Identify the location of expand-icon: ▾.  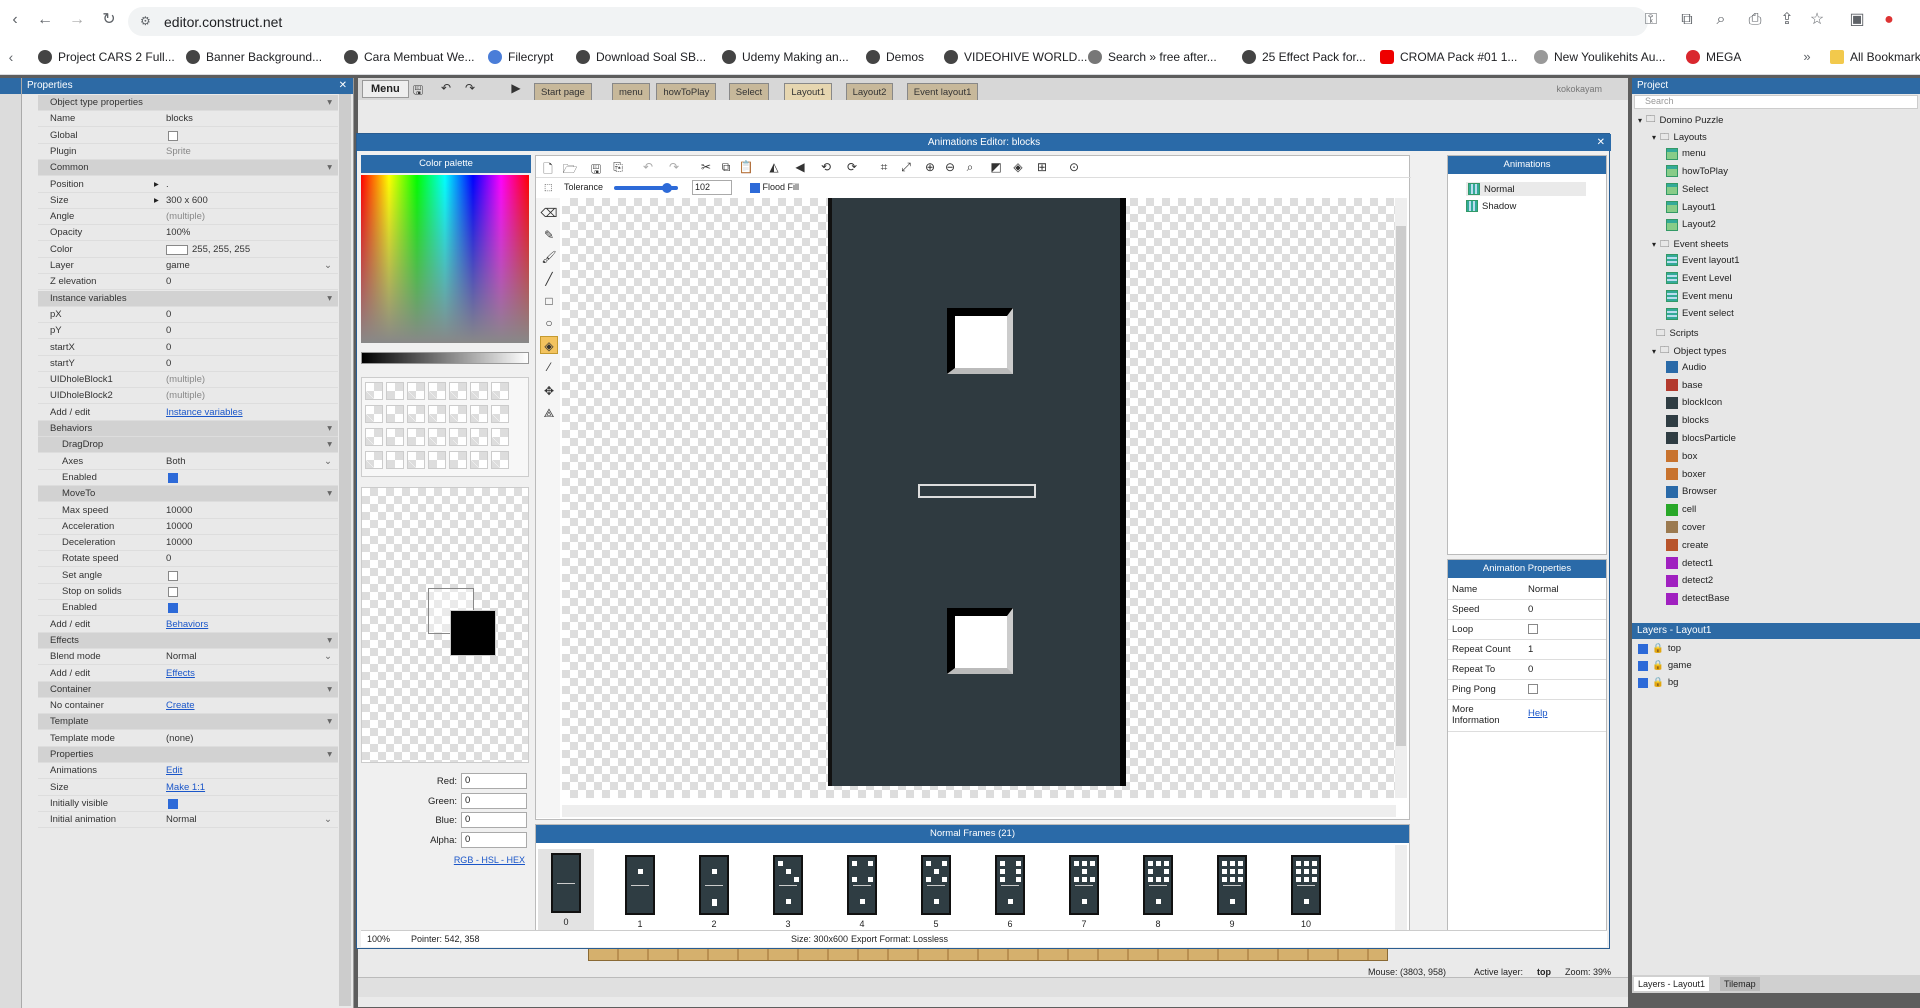
(1654, 351).